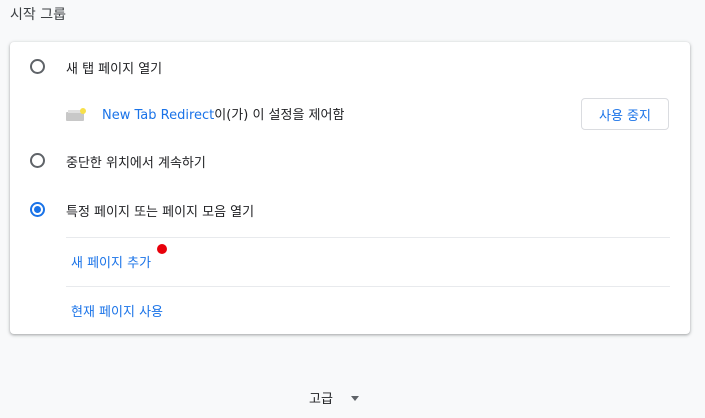  What do you see at coordinates (76, 114) in the screenshot?
I see `extension-puzzle-icon` at bounding box center [76, 114].